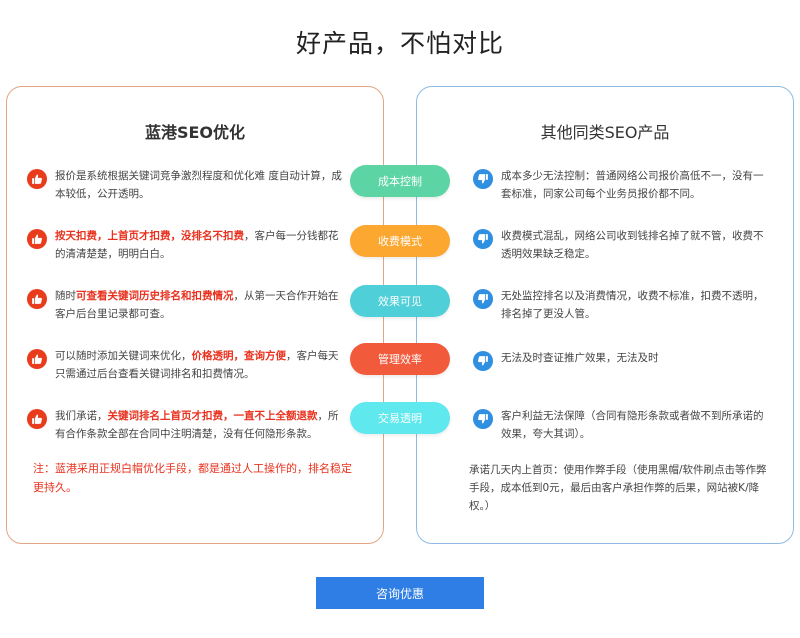  I want to click on panel-heading-others: 其他同类SEO产品, so click(605, 132).